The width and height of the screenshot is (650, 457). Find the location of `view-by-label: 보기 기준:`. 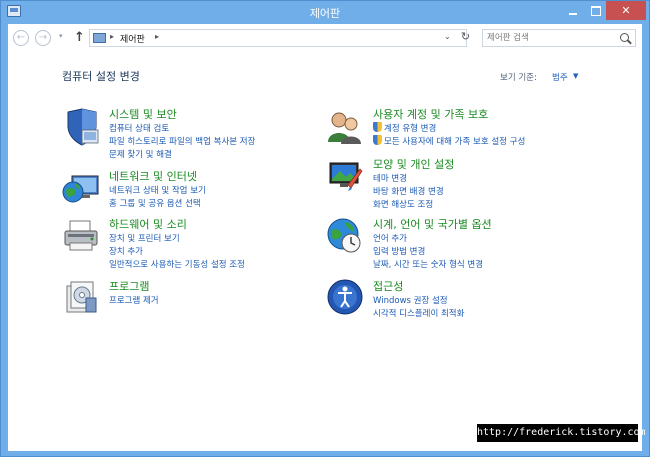

view-by-label: 보기 기준: is located at coordinates (518, 78).